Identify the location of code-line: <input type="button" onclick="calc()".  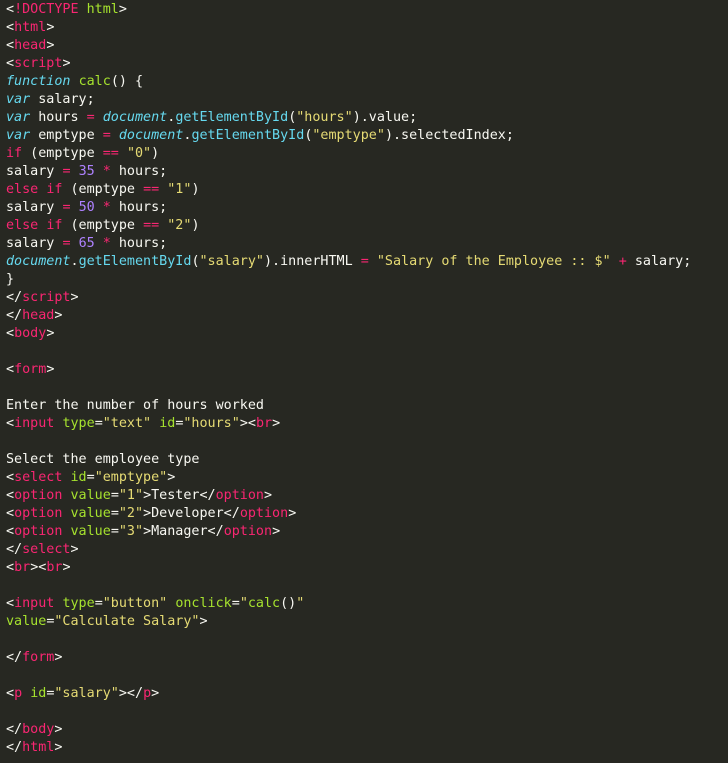
(367, 604).